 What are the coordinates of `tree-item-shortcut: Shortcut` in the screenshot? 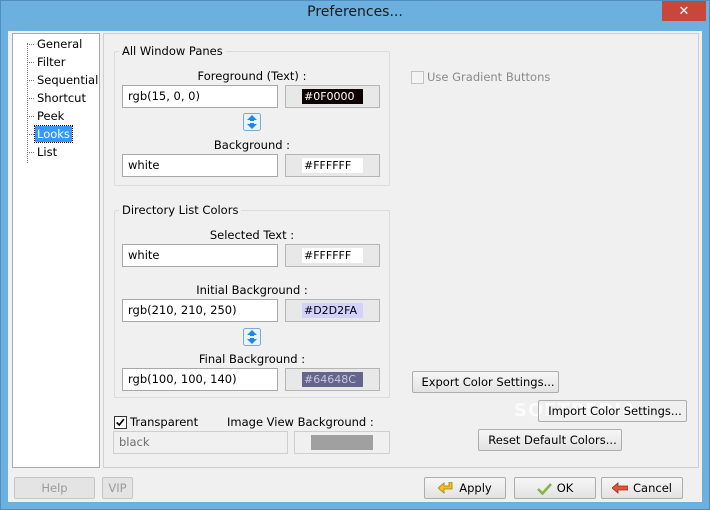 It's located at (61, 98).